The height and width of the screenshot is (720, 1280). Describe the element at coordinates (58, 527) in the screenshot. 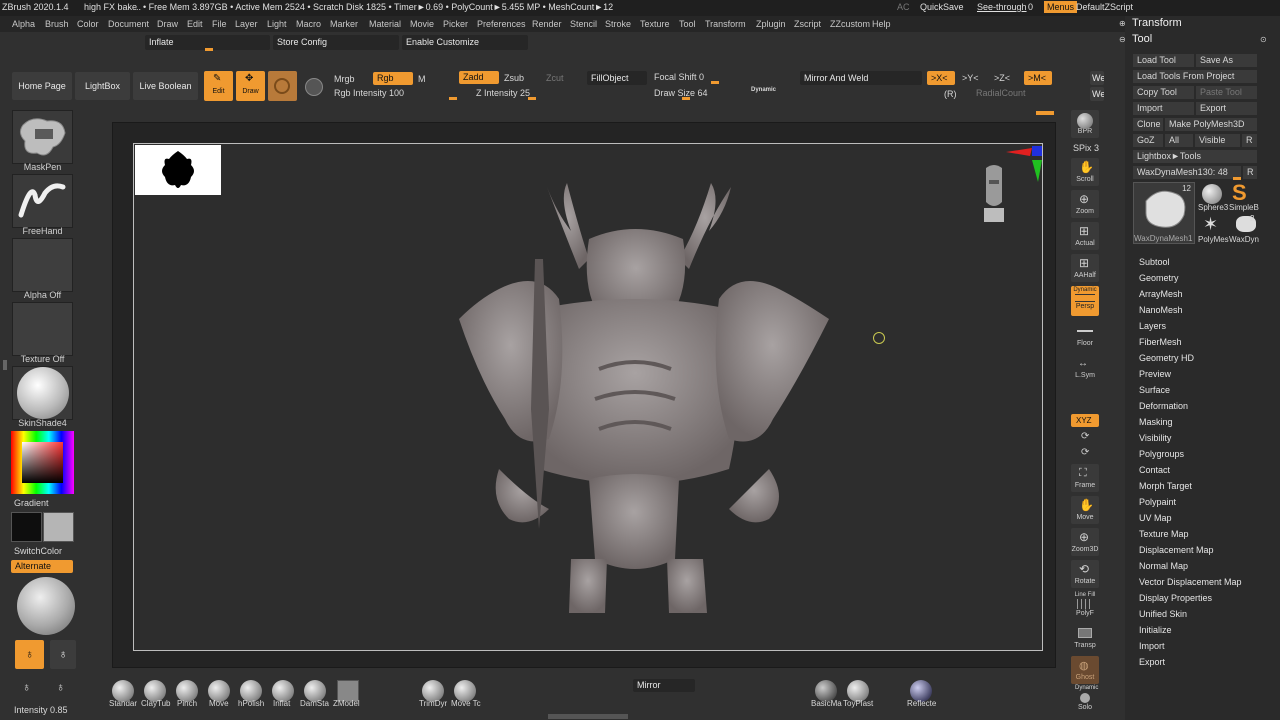

I see `secondary-color-swatch` at that location.